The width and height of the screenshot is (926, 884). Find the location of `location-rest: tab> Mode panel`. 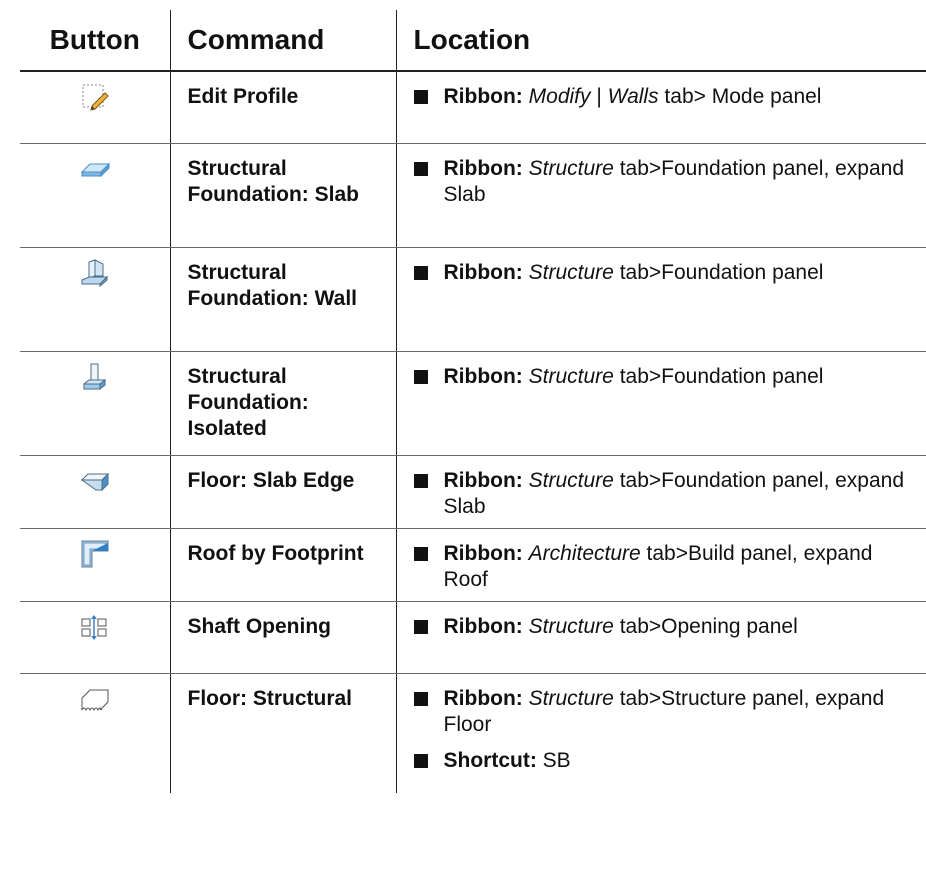

location-rest: tab> Mode panel is located at coordinates (740, 96).